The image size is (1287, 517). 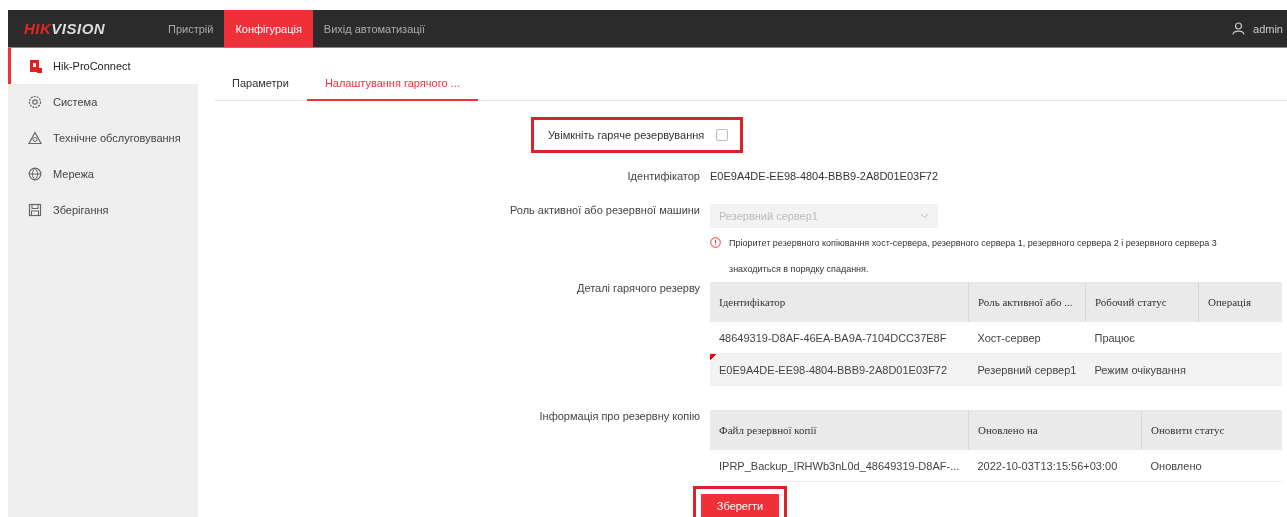 What do you see at coordinates (1142, 338) in the screenshot?
I see `table-cell: Працює` at bounding box center [1142, 338].